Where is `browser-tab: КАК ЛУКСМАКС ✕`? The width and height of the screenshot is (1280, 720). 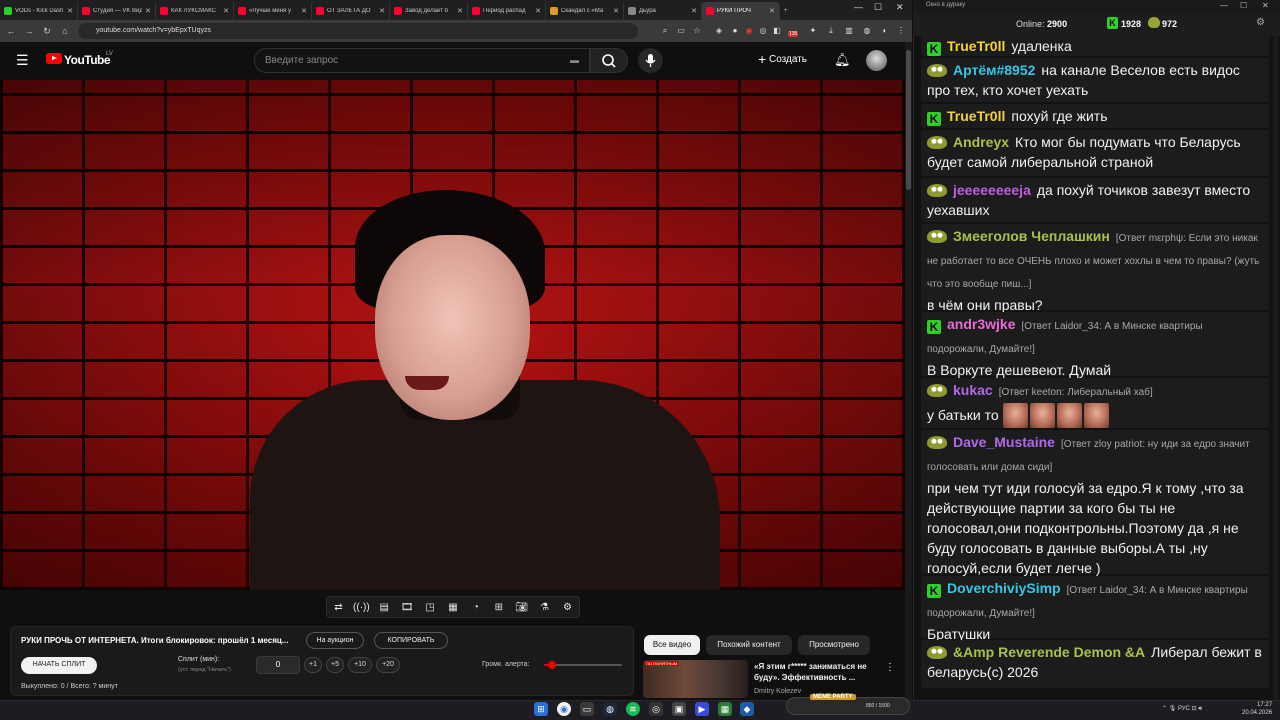 browser-tab: КАК ЛУКСМАКС ✕ is located at coordinates (195, 11).